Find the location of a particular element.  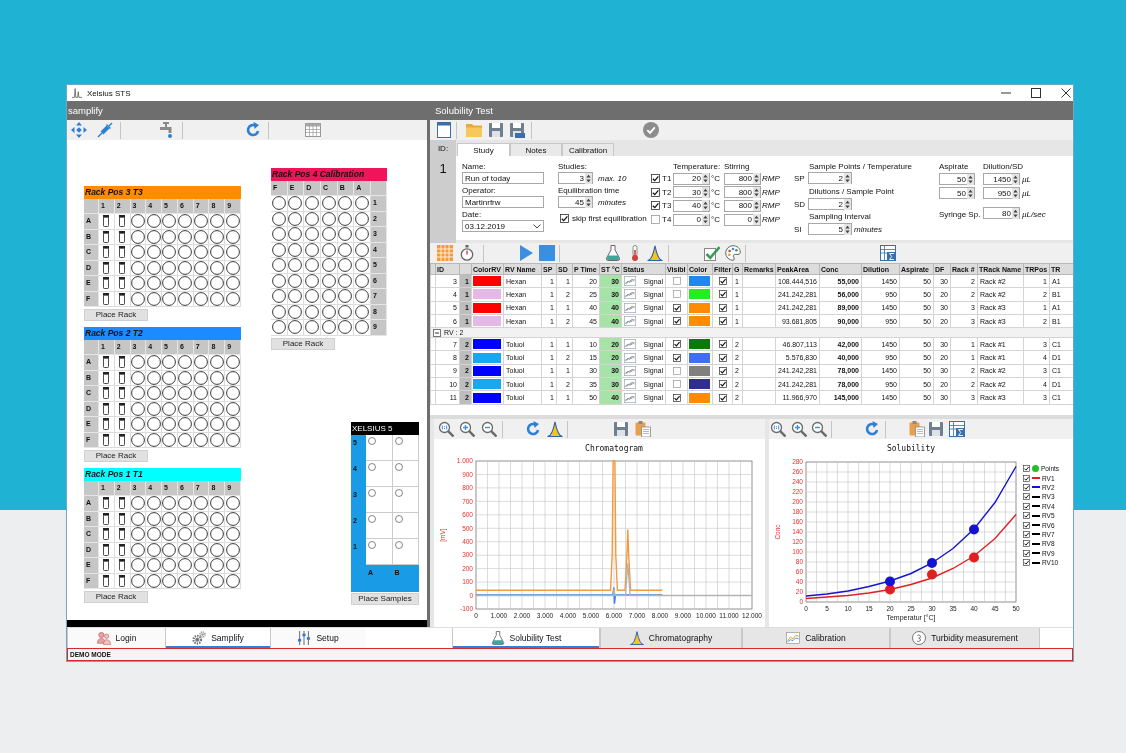

syringe-icon is located at coordinates (105, 130).